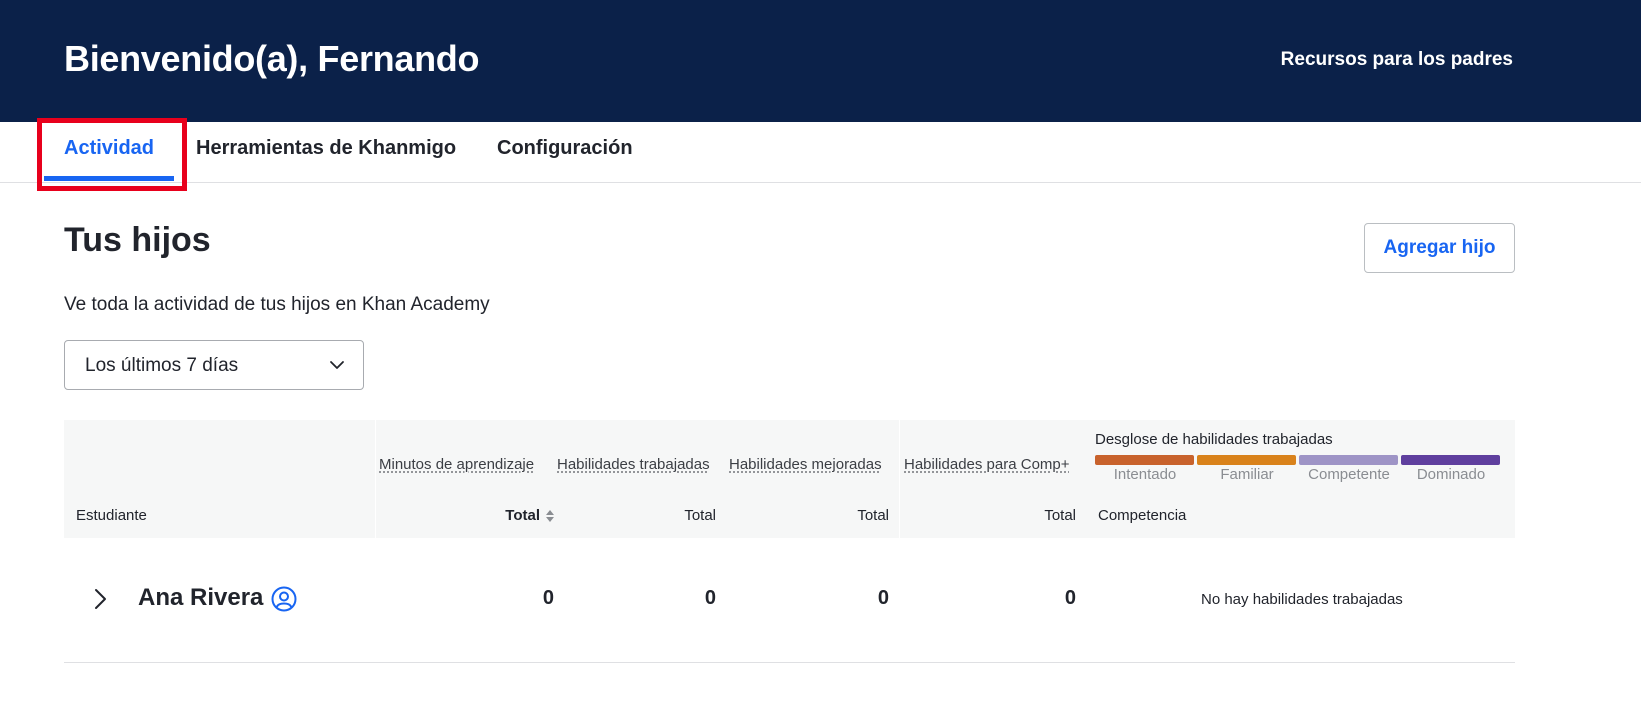 The image size is (1641, 701). Describe the element at coordinates (633, 464) in the screenshot. I see `skills-worked-column-header: Habilidades trabajadas` at that location.